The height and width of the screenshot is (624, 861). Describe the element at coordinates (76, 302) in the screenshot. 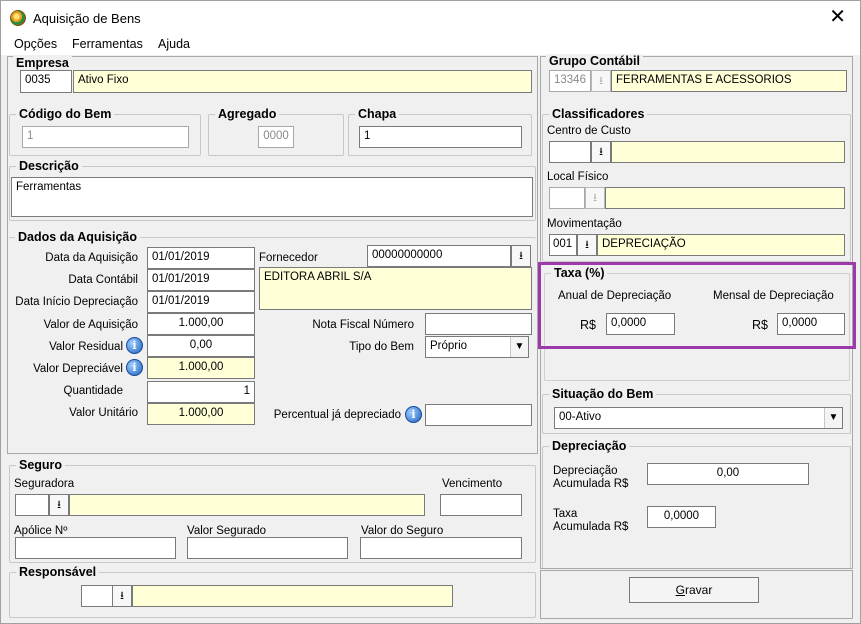

I see `data-inicio-label: Data Início Depreciação` at that location.